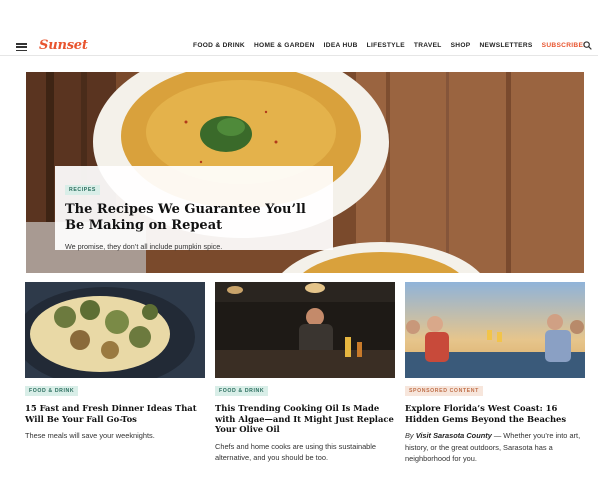 The width and height of the screenshot is (598, 481). What do you see at coordinates (63, 45) in the screenshot?
I see `site-logo: Sunset` at bounding box center [63, 45].